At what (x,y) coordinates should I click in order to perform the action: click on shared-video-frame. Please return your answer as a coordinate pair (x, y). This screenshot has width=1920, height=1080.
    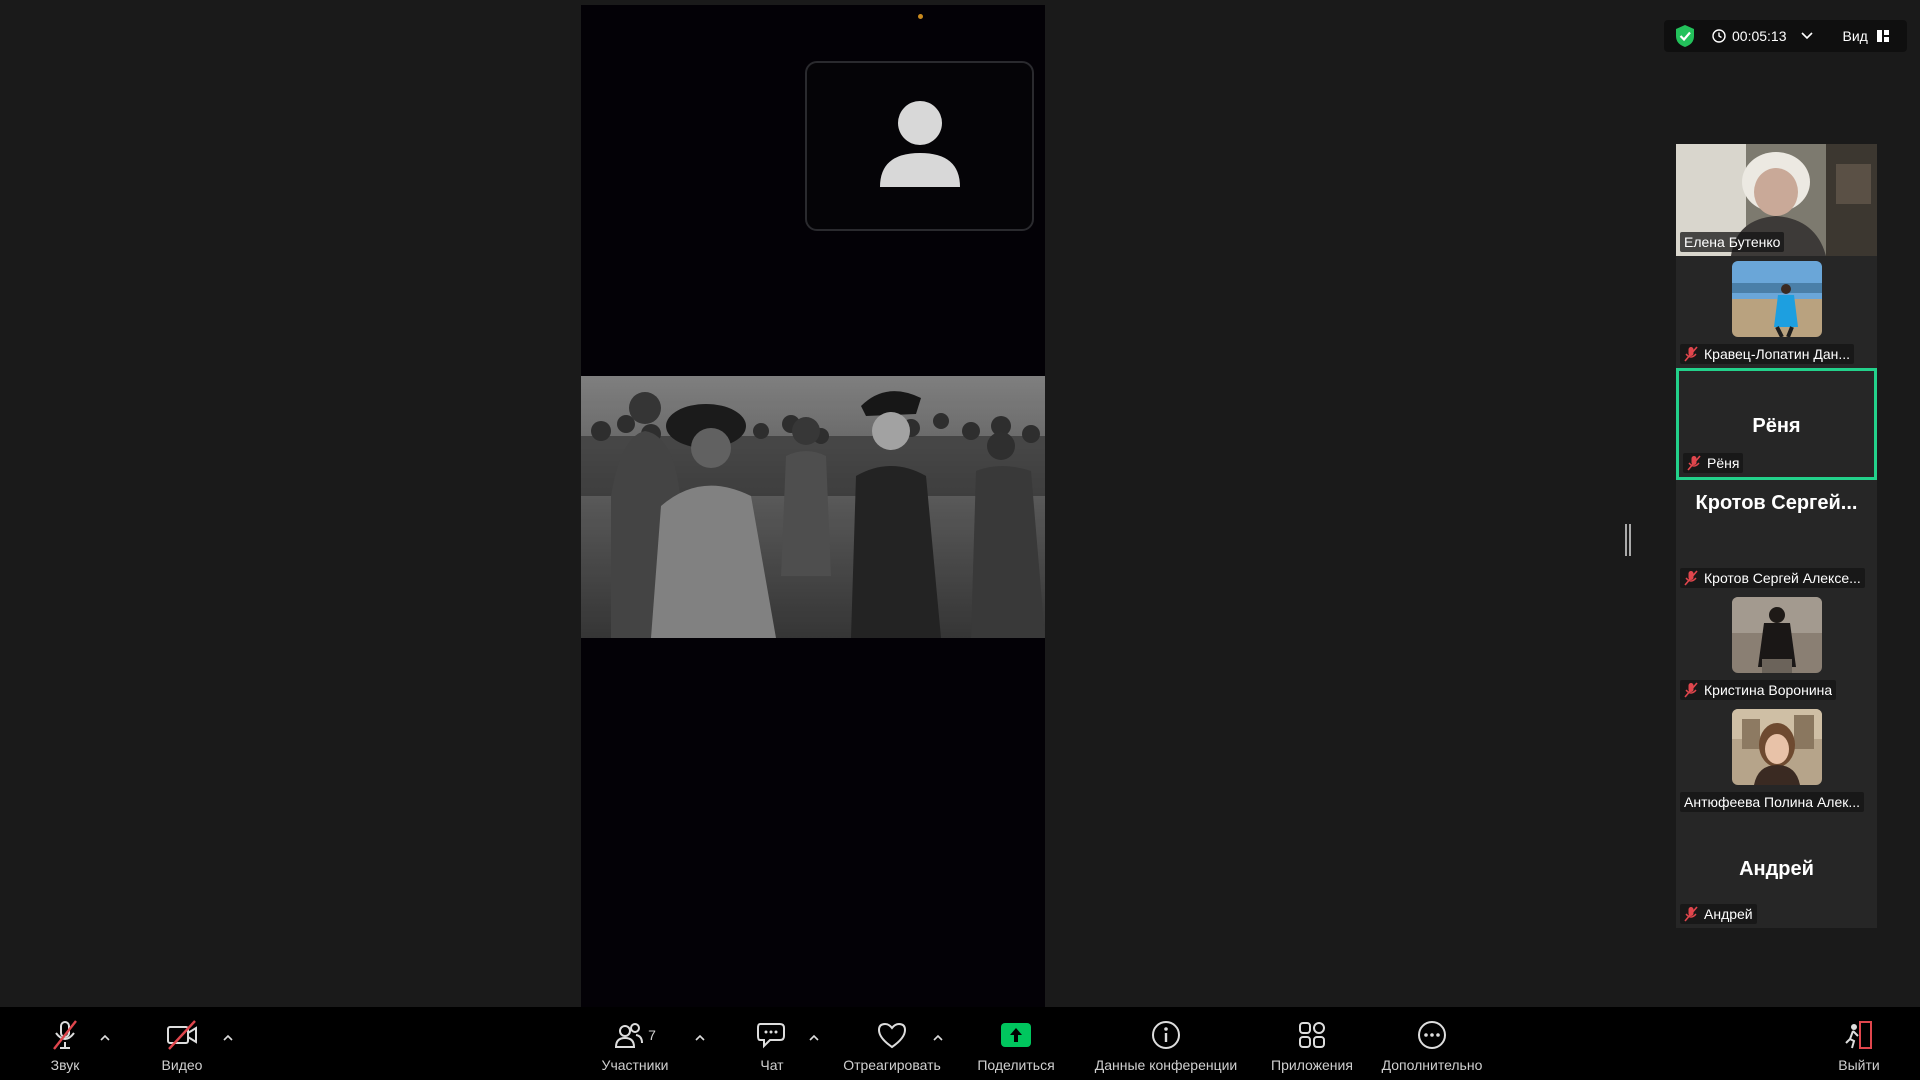
    Looking at the image, I should click on (813, 507).